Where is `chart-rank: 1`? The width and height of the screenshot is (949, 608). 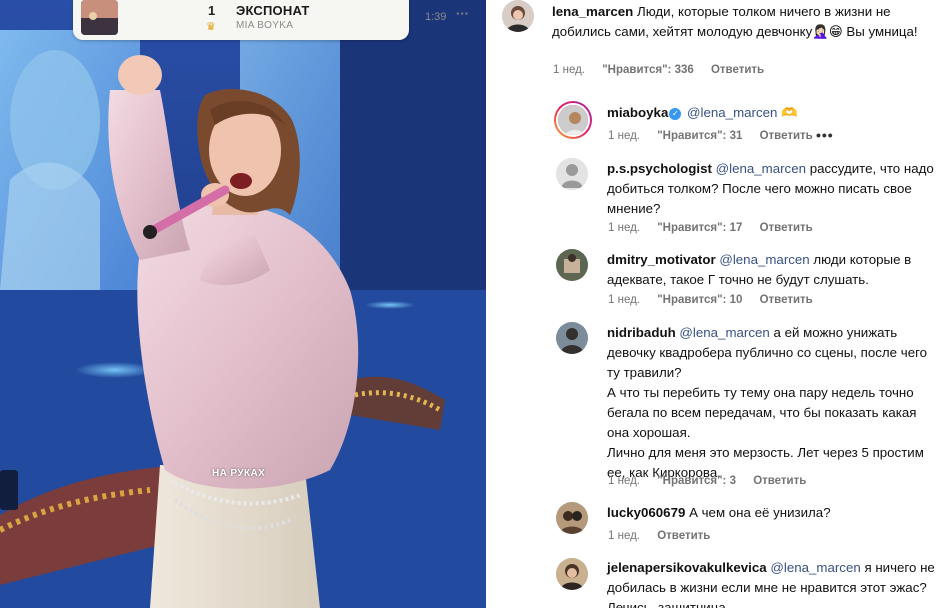
chart-rank: 1 is located at coordinates (212, 10).